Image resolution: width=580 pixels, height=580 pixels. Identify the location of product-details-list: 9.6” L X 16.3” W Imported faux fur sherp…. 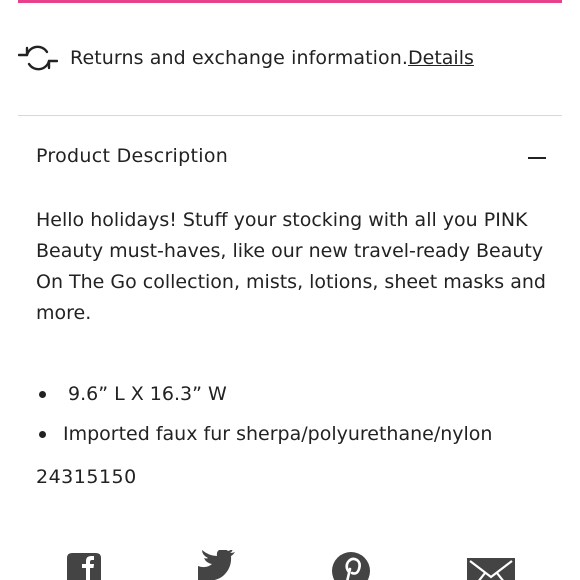
(296, 414).